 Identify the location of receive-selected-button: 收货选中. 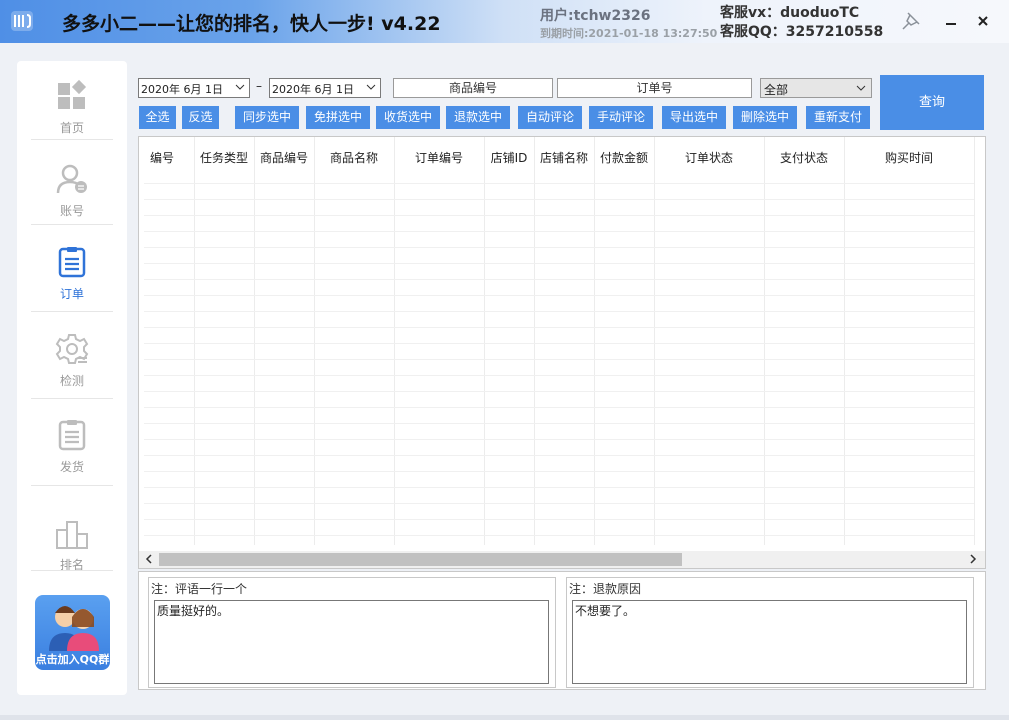
(408, 117).